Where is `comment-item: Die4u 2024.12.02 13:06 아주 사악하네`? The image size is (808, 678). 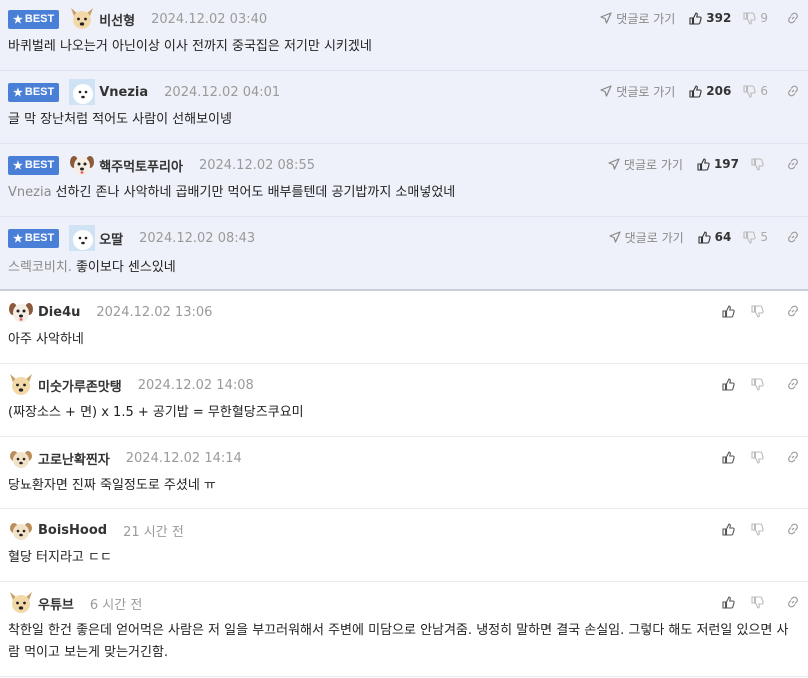
comment-item: Die4u 2024.12.02 13:06 아주 사악하네 is located at coordinates (404, 327).